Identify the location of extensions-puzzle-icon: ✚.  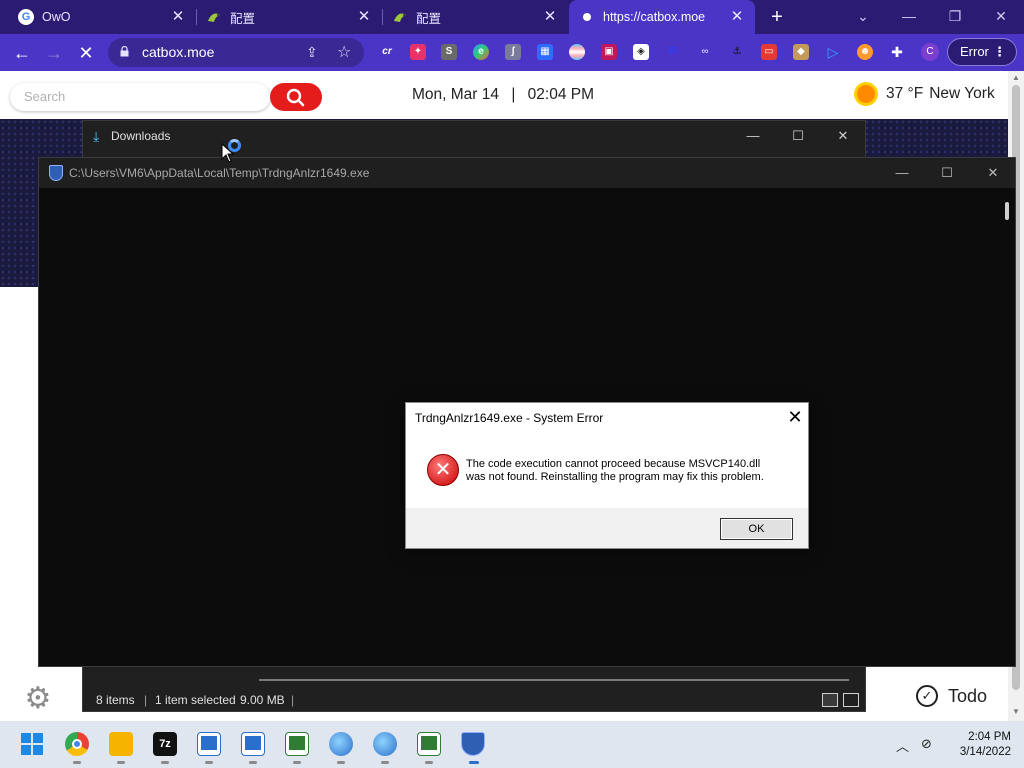
(897, 52).